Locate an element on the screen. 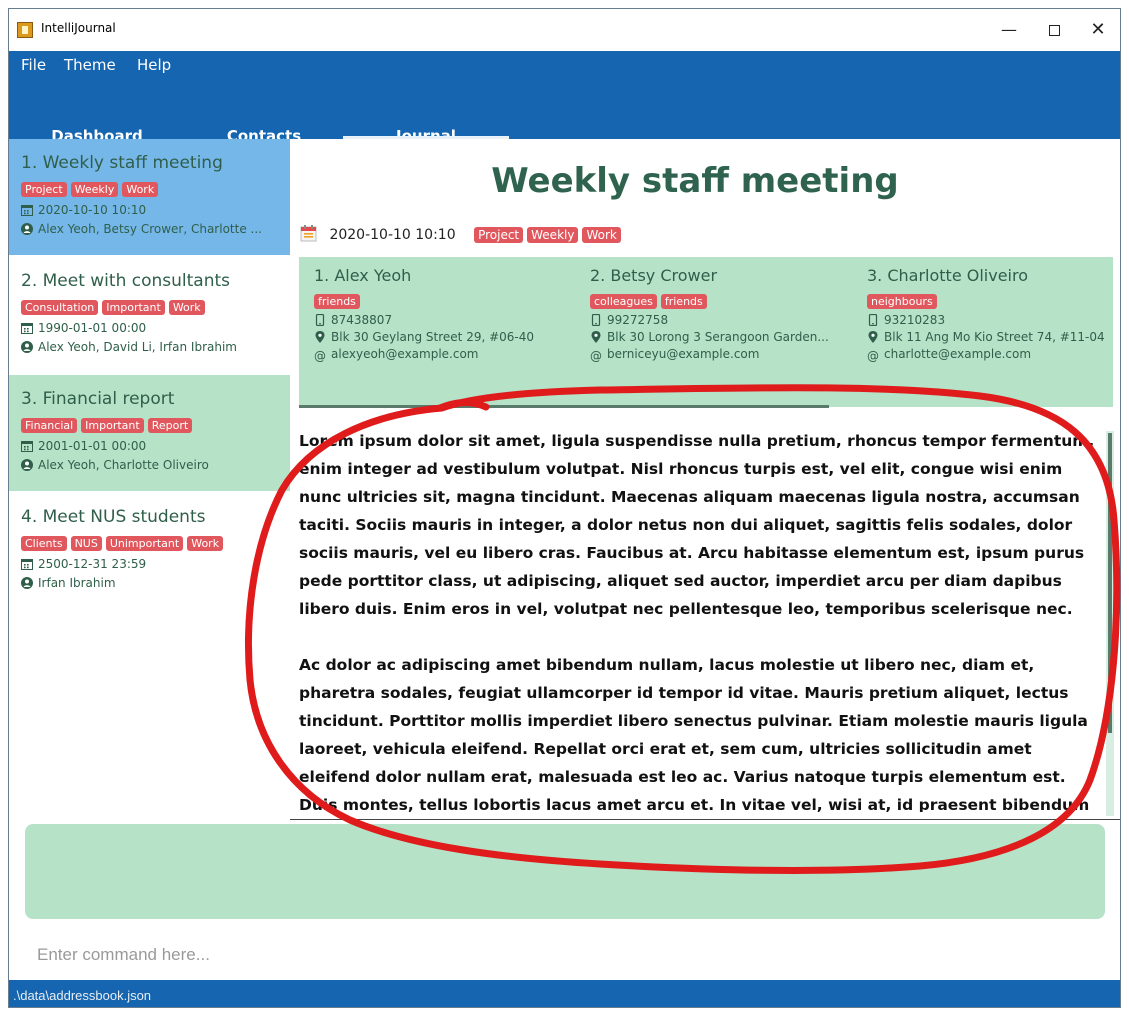  entry-item-title: 1. Weekly staff meeting is located at coordinates (122, 163).